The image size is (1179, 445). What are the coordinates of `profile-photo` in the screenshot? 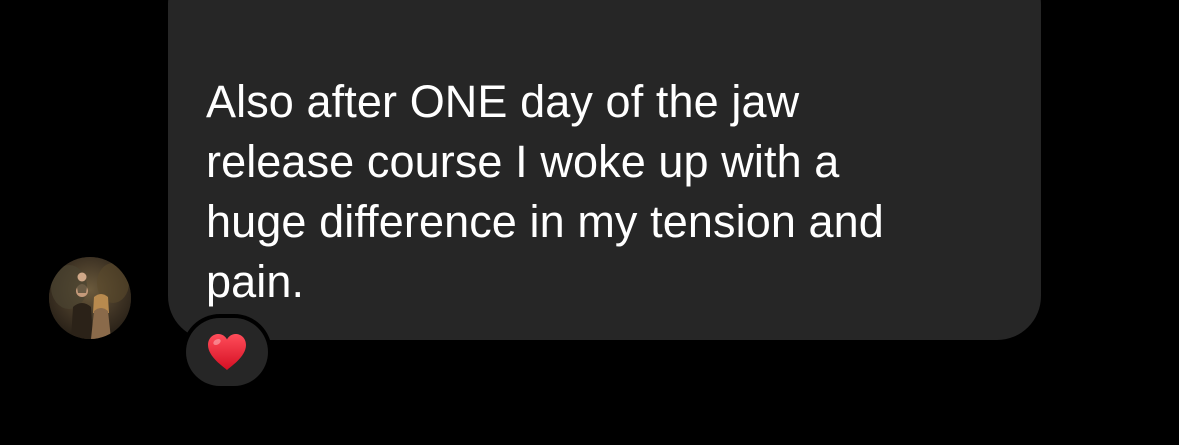 It's located at (90, 298).